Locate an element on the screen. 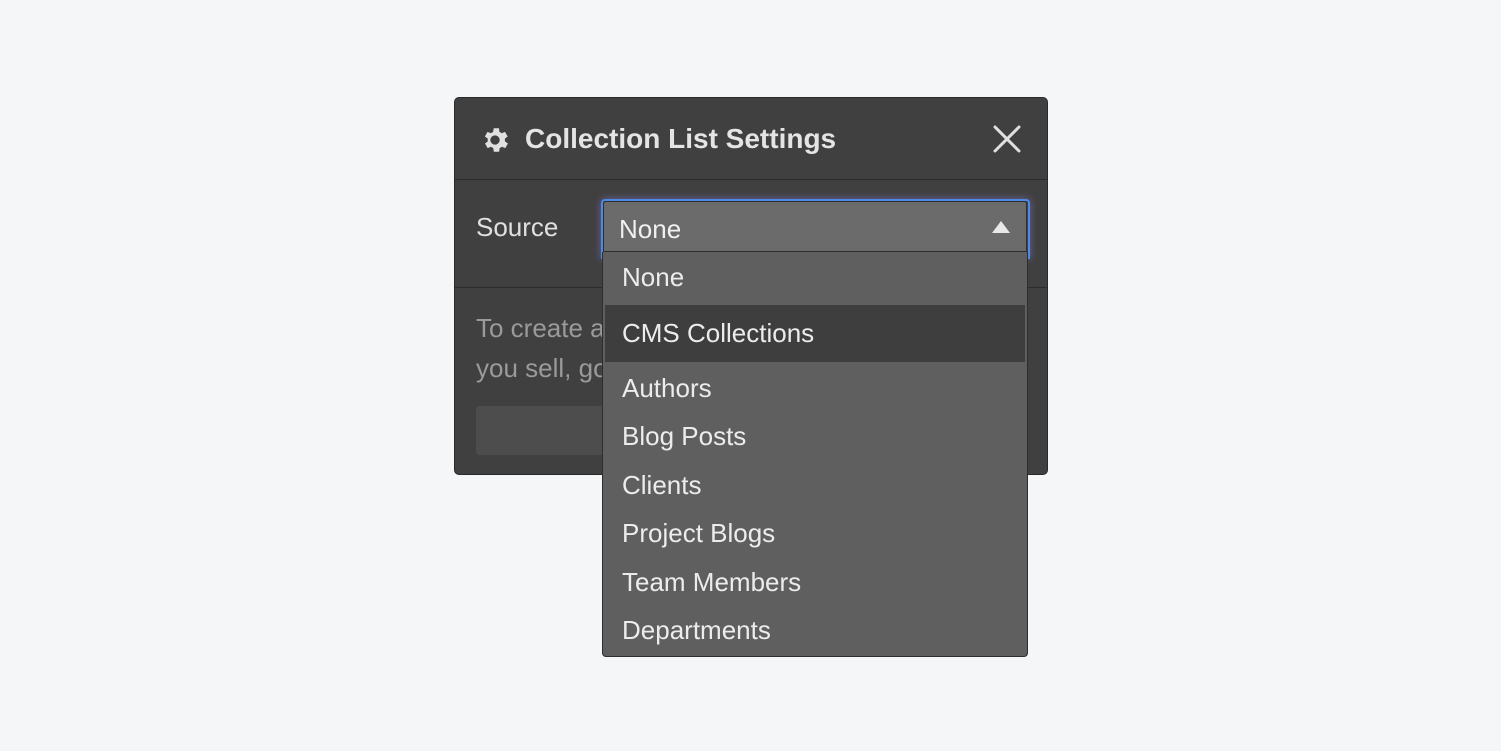 This screenshot has height=751, width=1501. caret-up-icon is located at coordinates (1001, 227).